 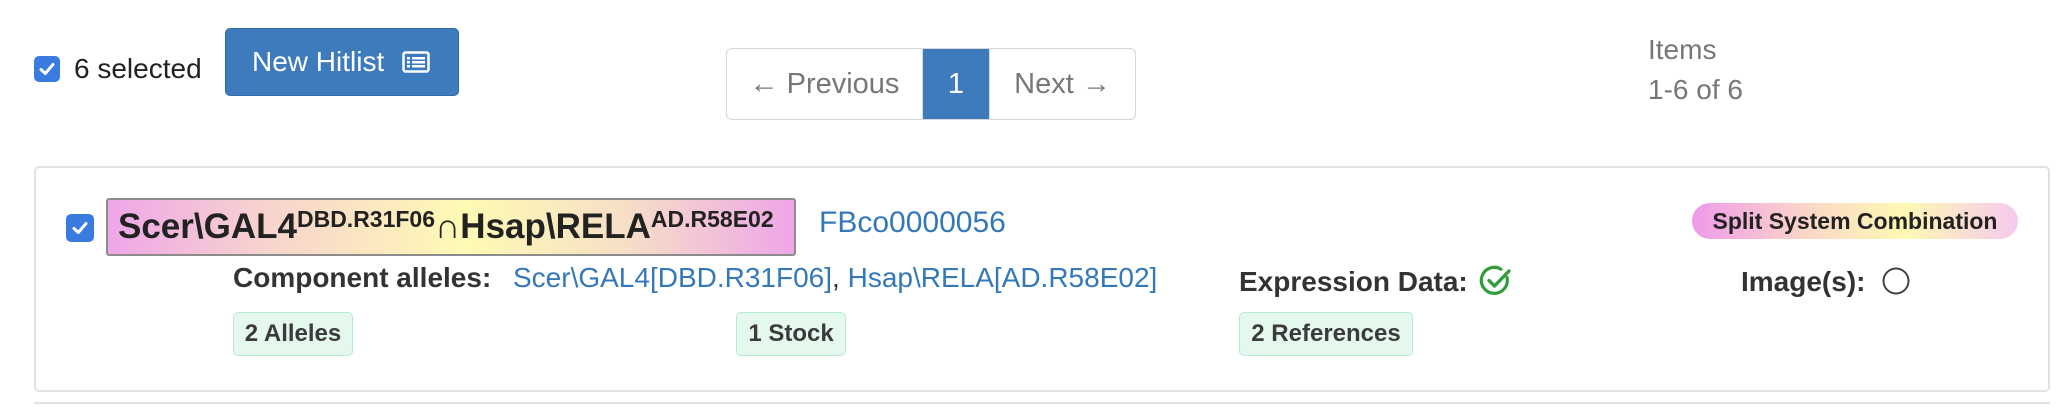 What do you see at coordinates (825, 84) in the screenshot?
I see `previous-page-button: ← Previous` at bounding box center [825, 84].